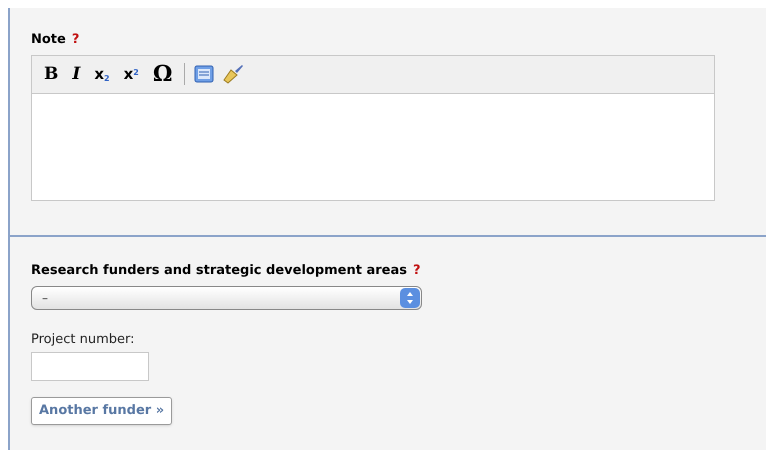  I want to click on format-button: x$^{2}$, so click(131, 74).